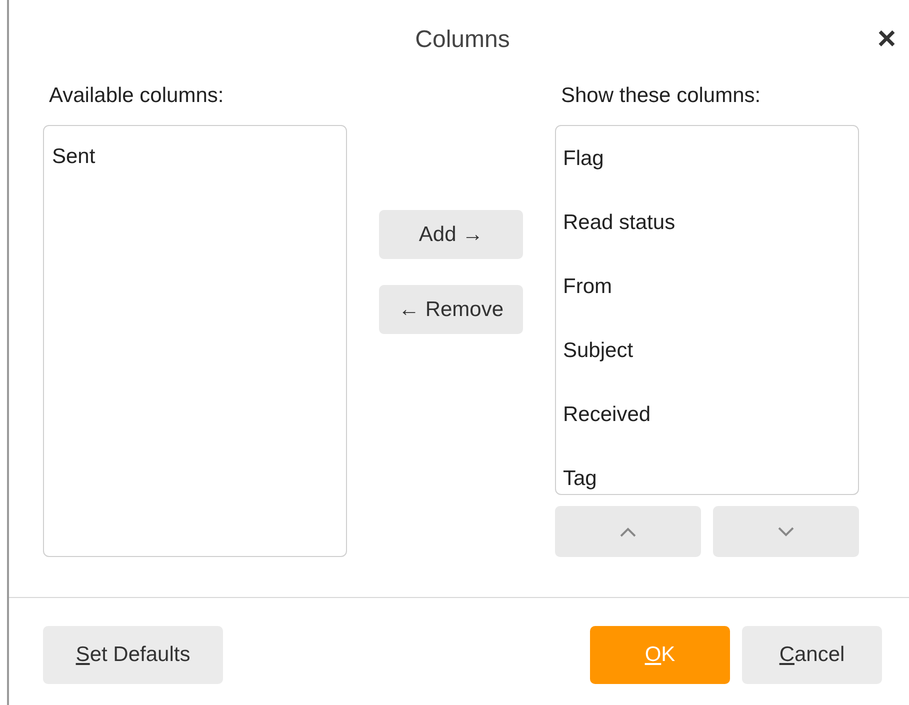  I want to click on list-item: Read status, so click(707, 223).